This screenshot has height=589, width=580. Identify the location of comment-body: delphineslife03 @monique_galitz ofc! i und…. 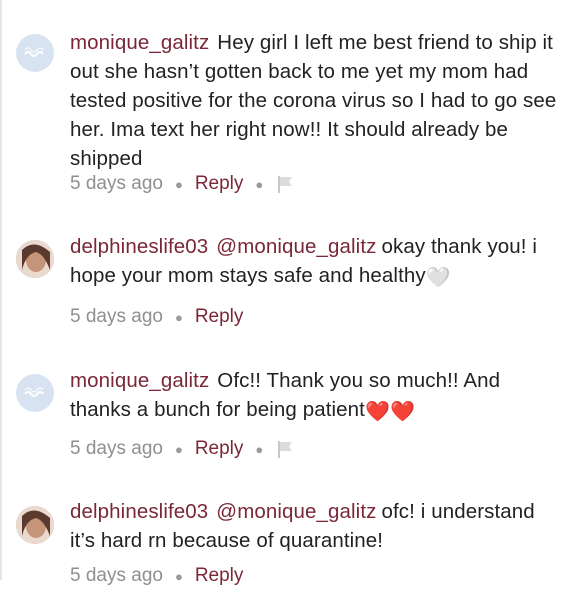
(315, 526).